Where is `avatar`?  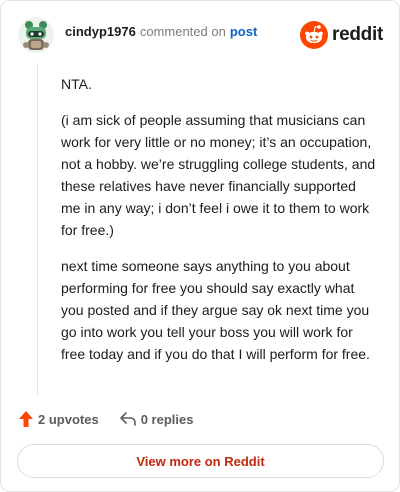
avatar is located at coordinates (36, 35).